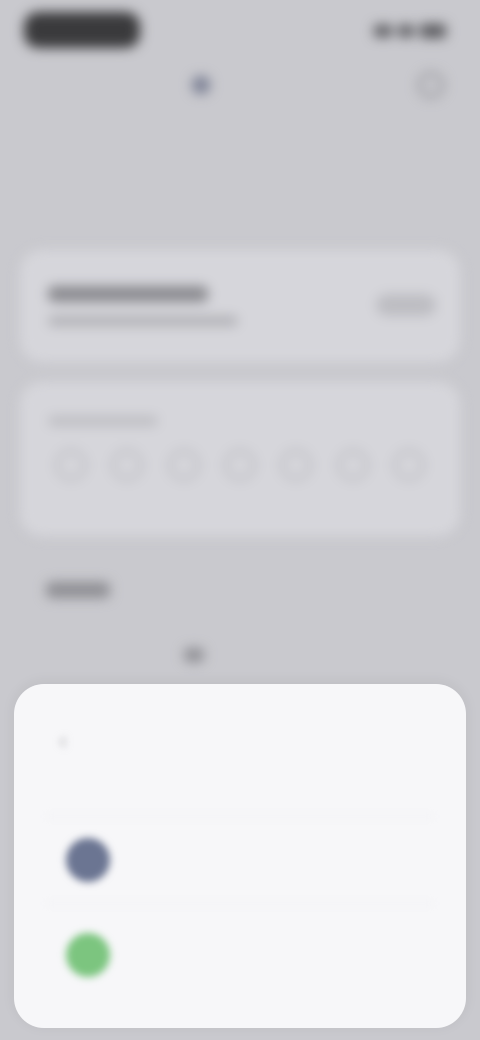 The height and width of the screenshot is (1040, 480). What do you see at coordinates (82, 30) in the screenshot?
I see `status-bar-time` at bounding box center [82, 30].